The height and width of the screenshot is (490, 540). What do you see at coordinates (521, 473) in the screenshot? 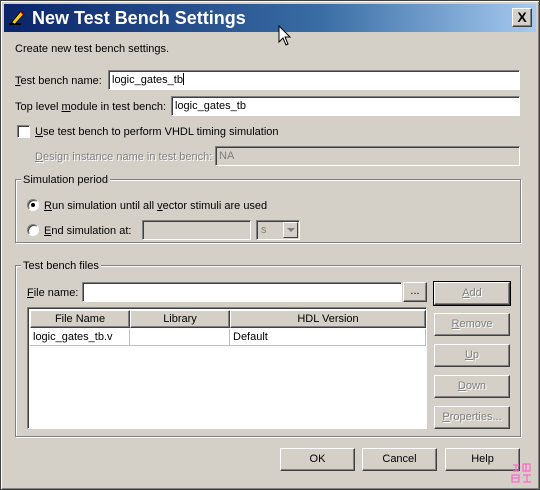
I see `watermark-logo` at bounding box center [521, 473].